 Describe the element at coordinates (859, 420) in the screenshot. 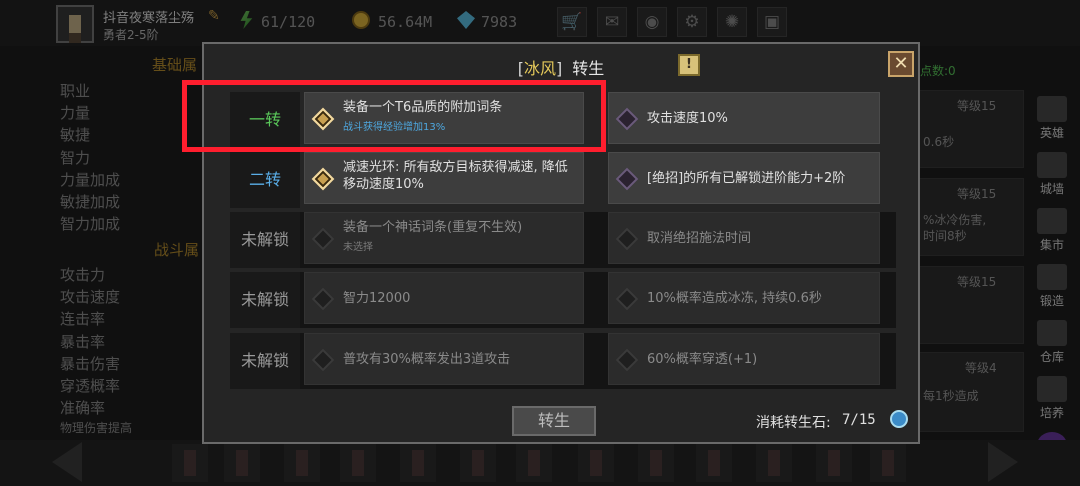

I see `rebirth-cost-value: 7/15` at that location.